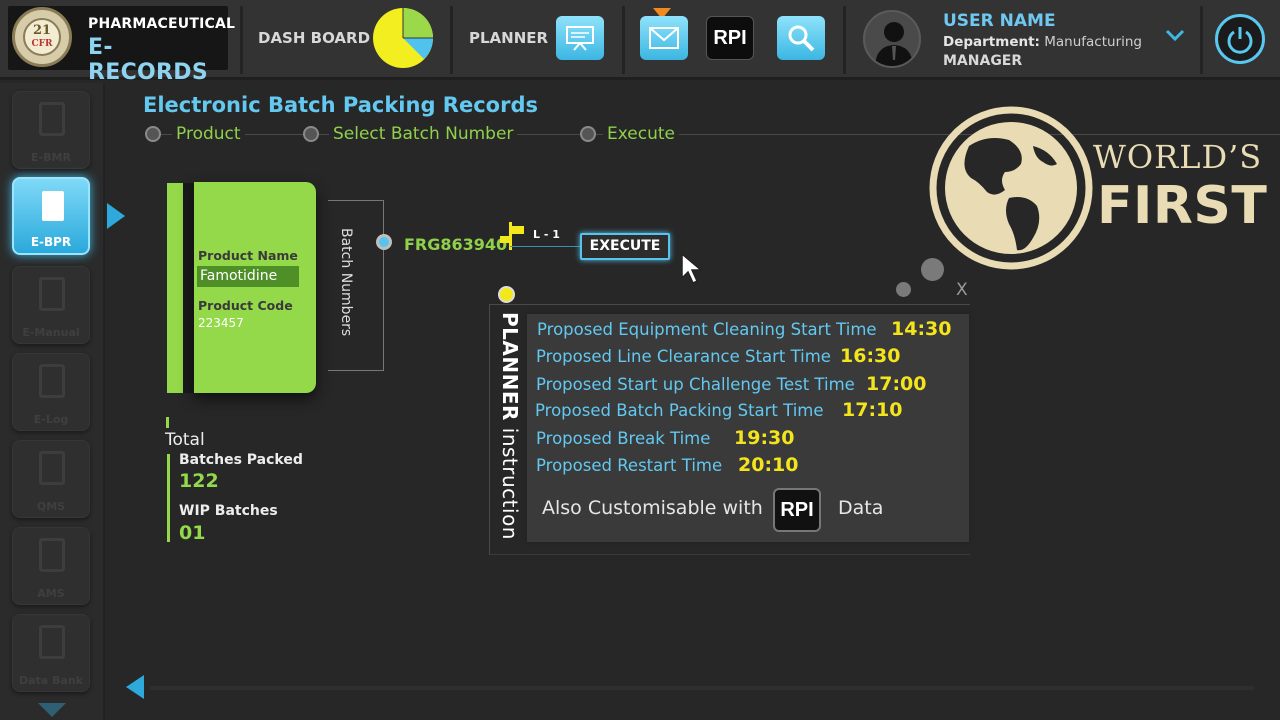 This screenshot has height=720, width=1280. What do you see at coordinates (314, 38) in the screenshot?
I see `dashboard-link: DASH BOARD` at bounding box center [314, 38].